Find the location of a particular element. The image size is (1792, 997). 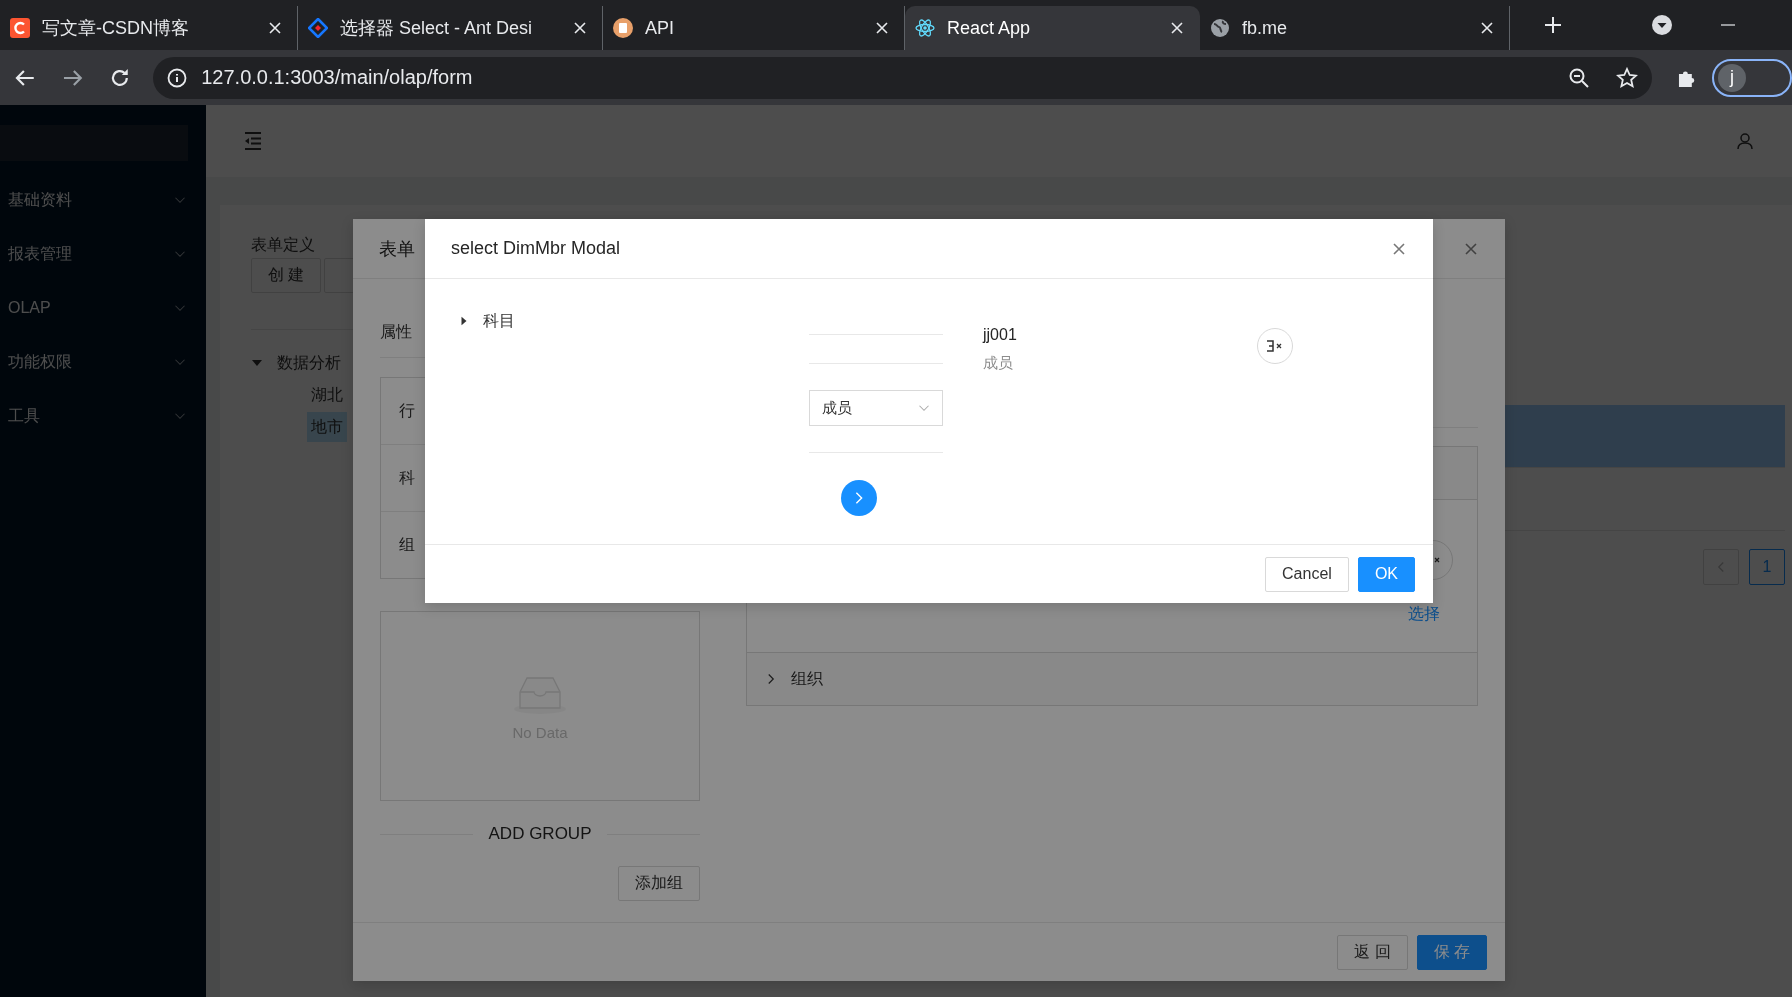

document-icon is located at coordinates (623, 28).